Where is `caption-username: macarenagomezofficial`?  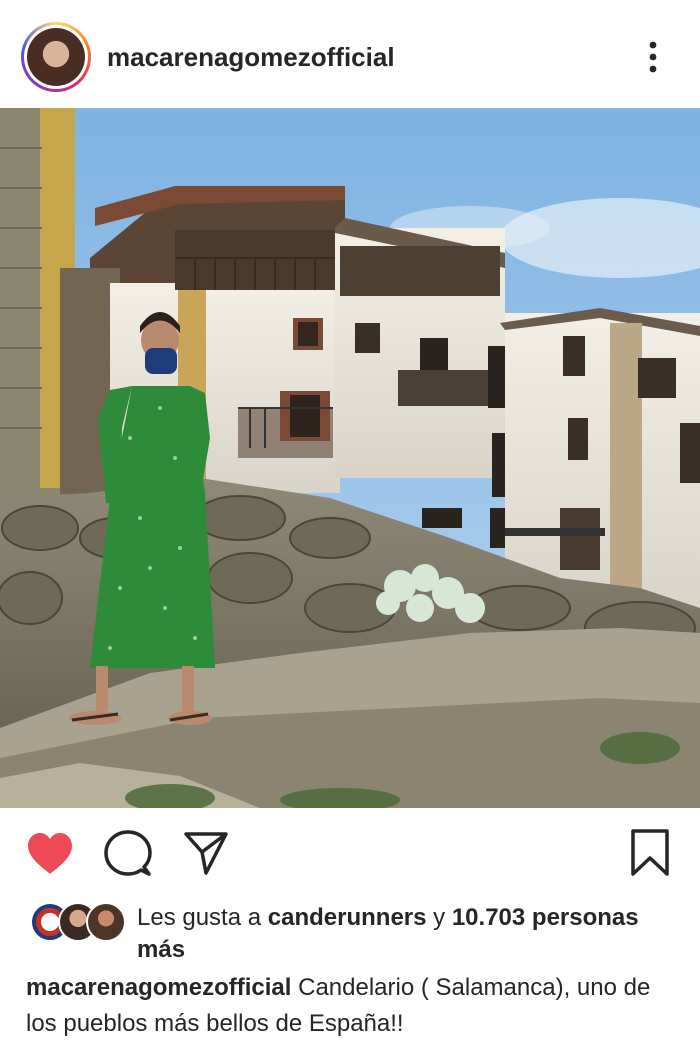
caption-username: macarenagomezofficial is located at coordinates (158, 987).